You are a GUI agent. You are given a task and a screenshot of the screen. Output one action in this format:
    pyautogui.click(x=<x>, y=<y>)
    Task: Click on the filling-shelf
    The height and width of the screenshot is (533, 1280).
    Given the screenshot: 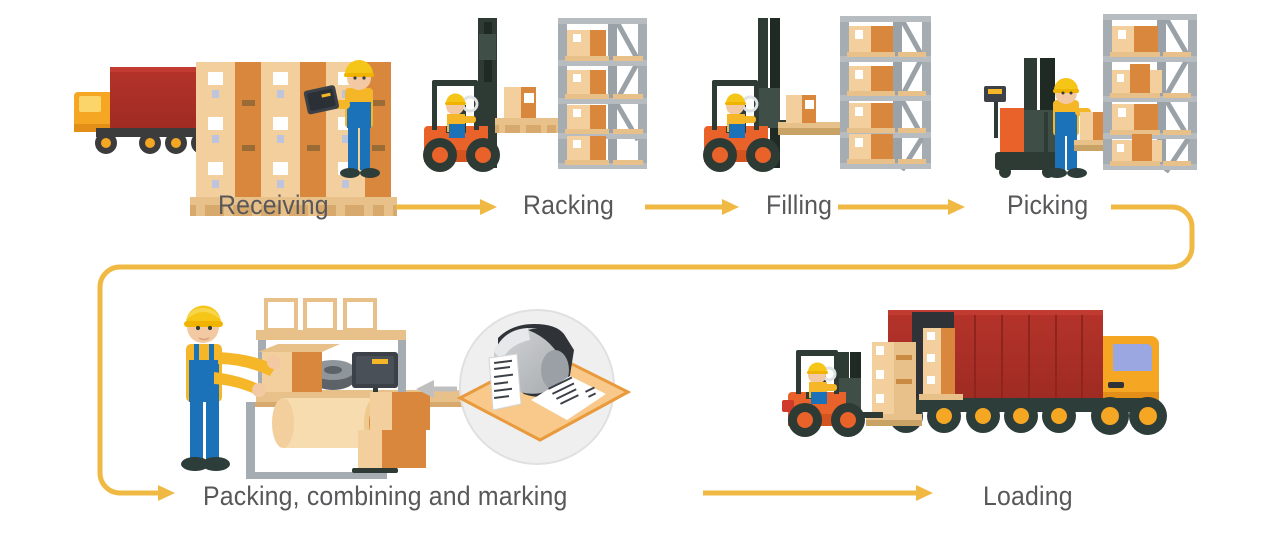 What is the action you would take?
    pyautogui.click(x=885, y=94)
    